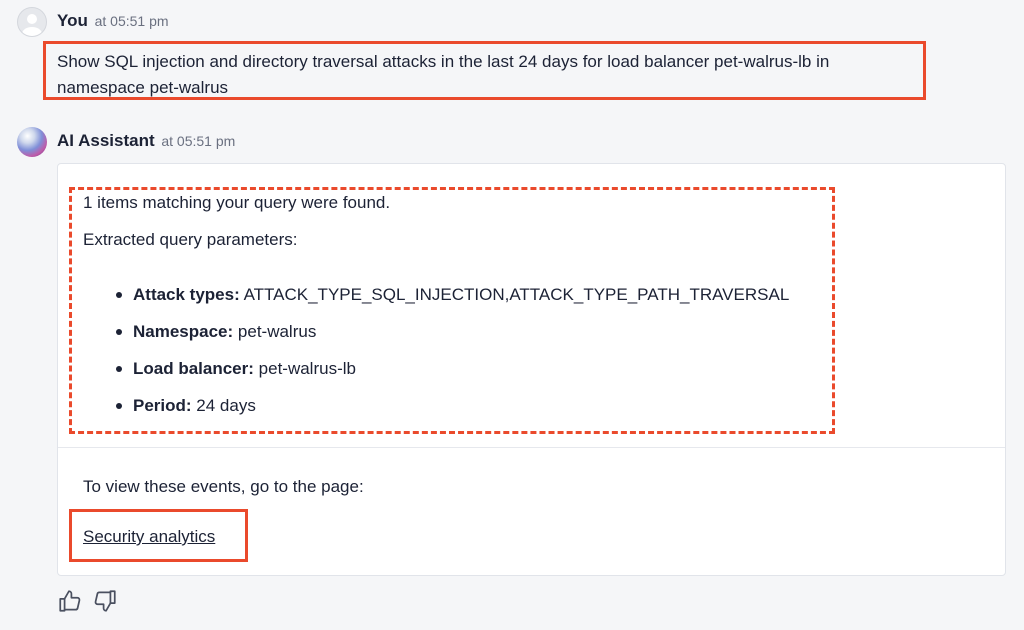 The width and height of the screenshot is (1024, 630). Describe the element at coordinates (106, 140) in the screenshot. I see `assistant-author-name: AI Assistant` at that location.